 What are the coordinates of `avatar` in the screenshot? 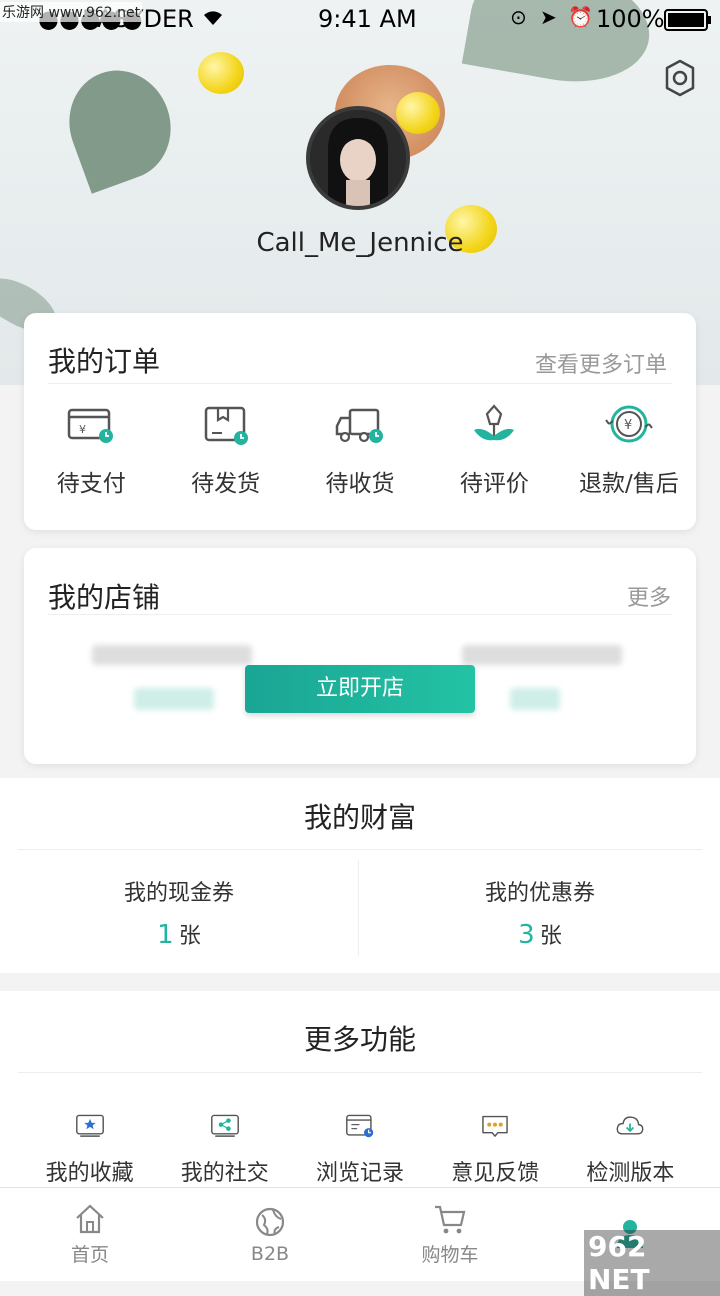 It's located at (358, 158).